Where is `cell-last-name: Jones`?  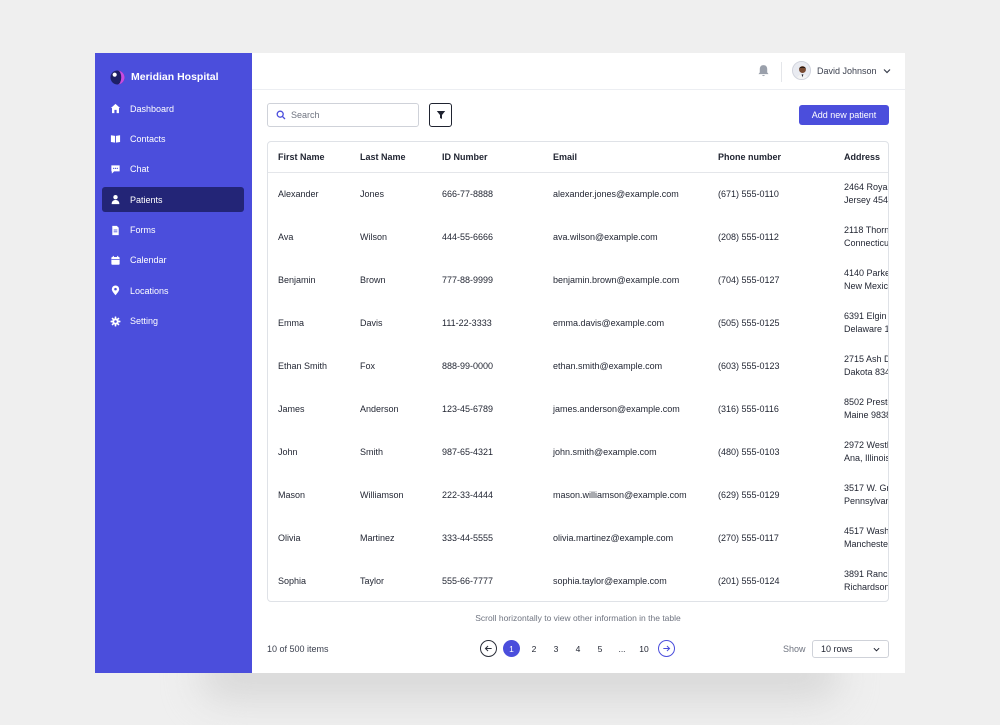
cell-last-name: Jones is located at coordinates (372, 193).